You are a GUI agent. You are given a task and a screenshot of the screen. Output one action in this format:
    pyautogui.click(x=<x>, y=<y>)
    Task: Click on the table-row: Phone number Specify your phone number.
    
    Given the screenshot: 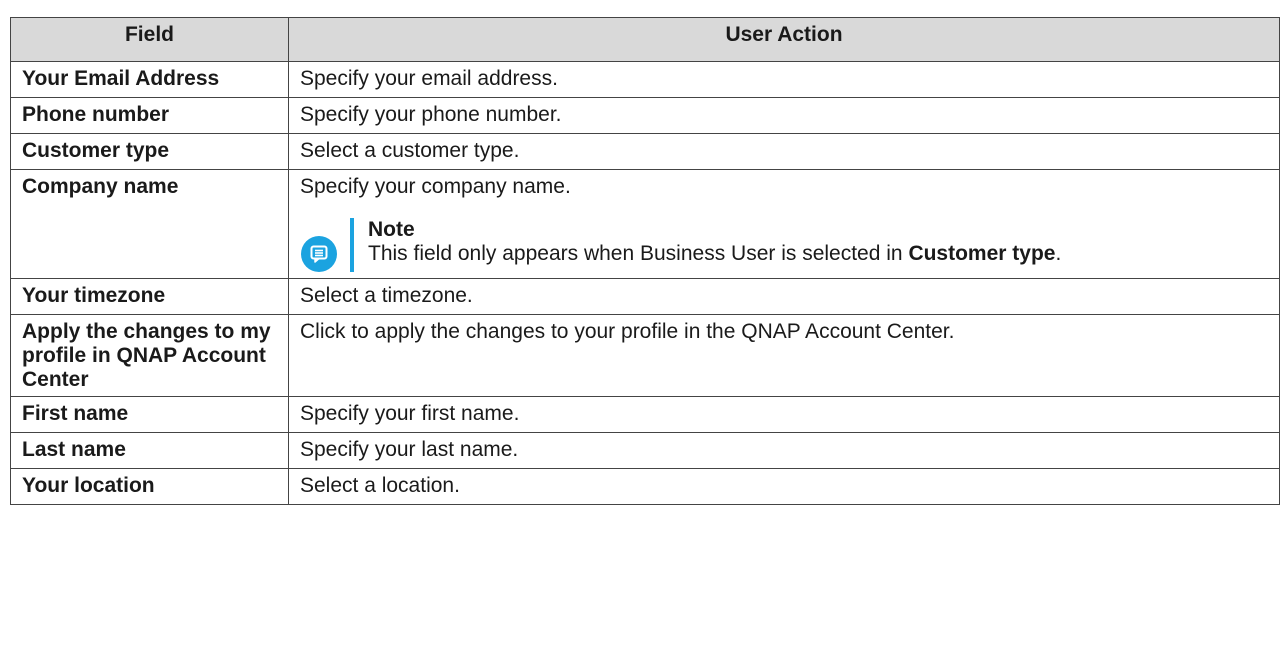 What is the action you would take?
    pyautogui.click(x=645, y=115)
    